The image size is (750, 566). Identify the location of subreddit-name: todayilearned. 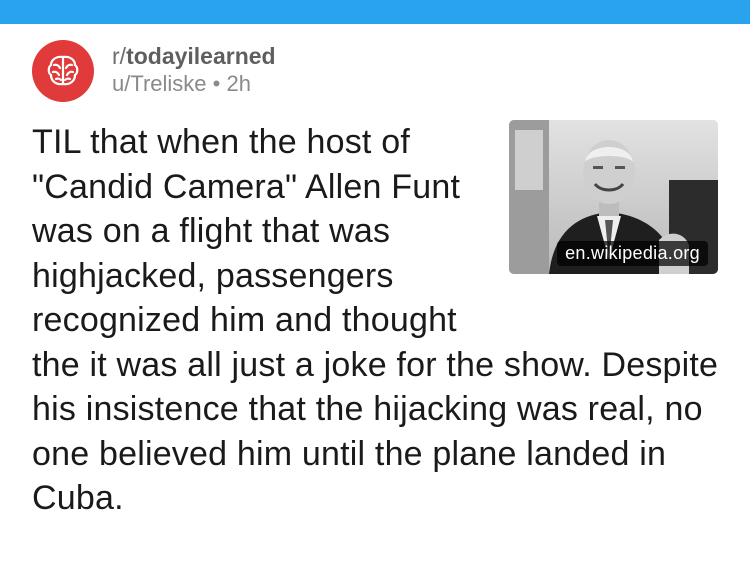
(201, 56).